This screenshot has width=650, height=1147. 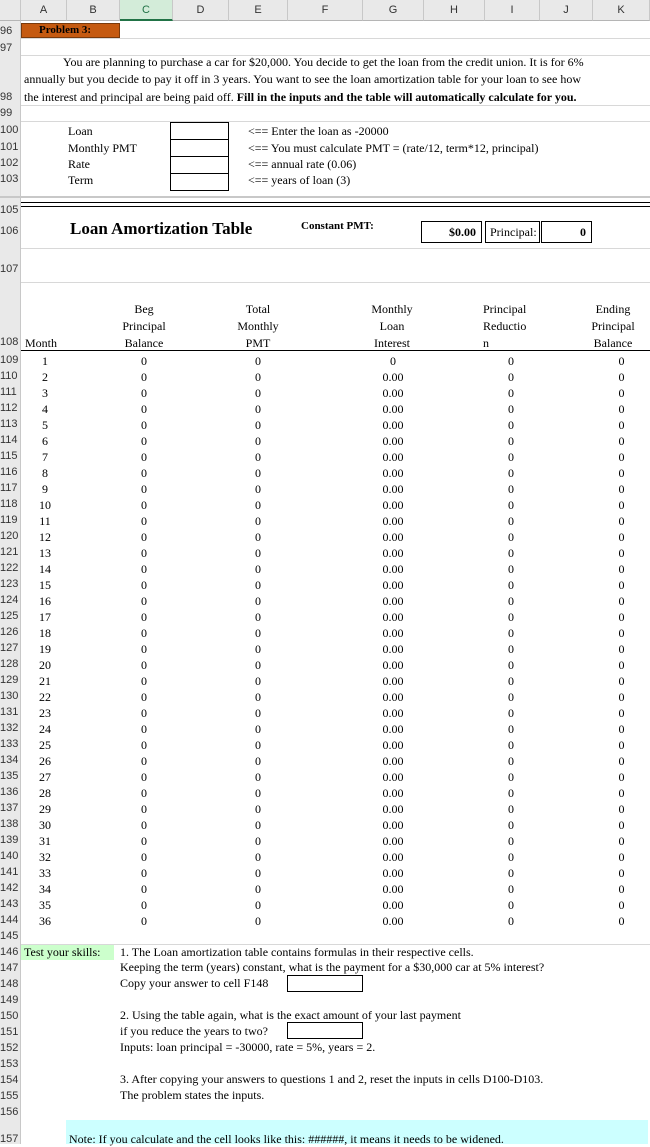 I want to click on row-number: 106, so click(x=10, y=231).